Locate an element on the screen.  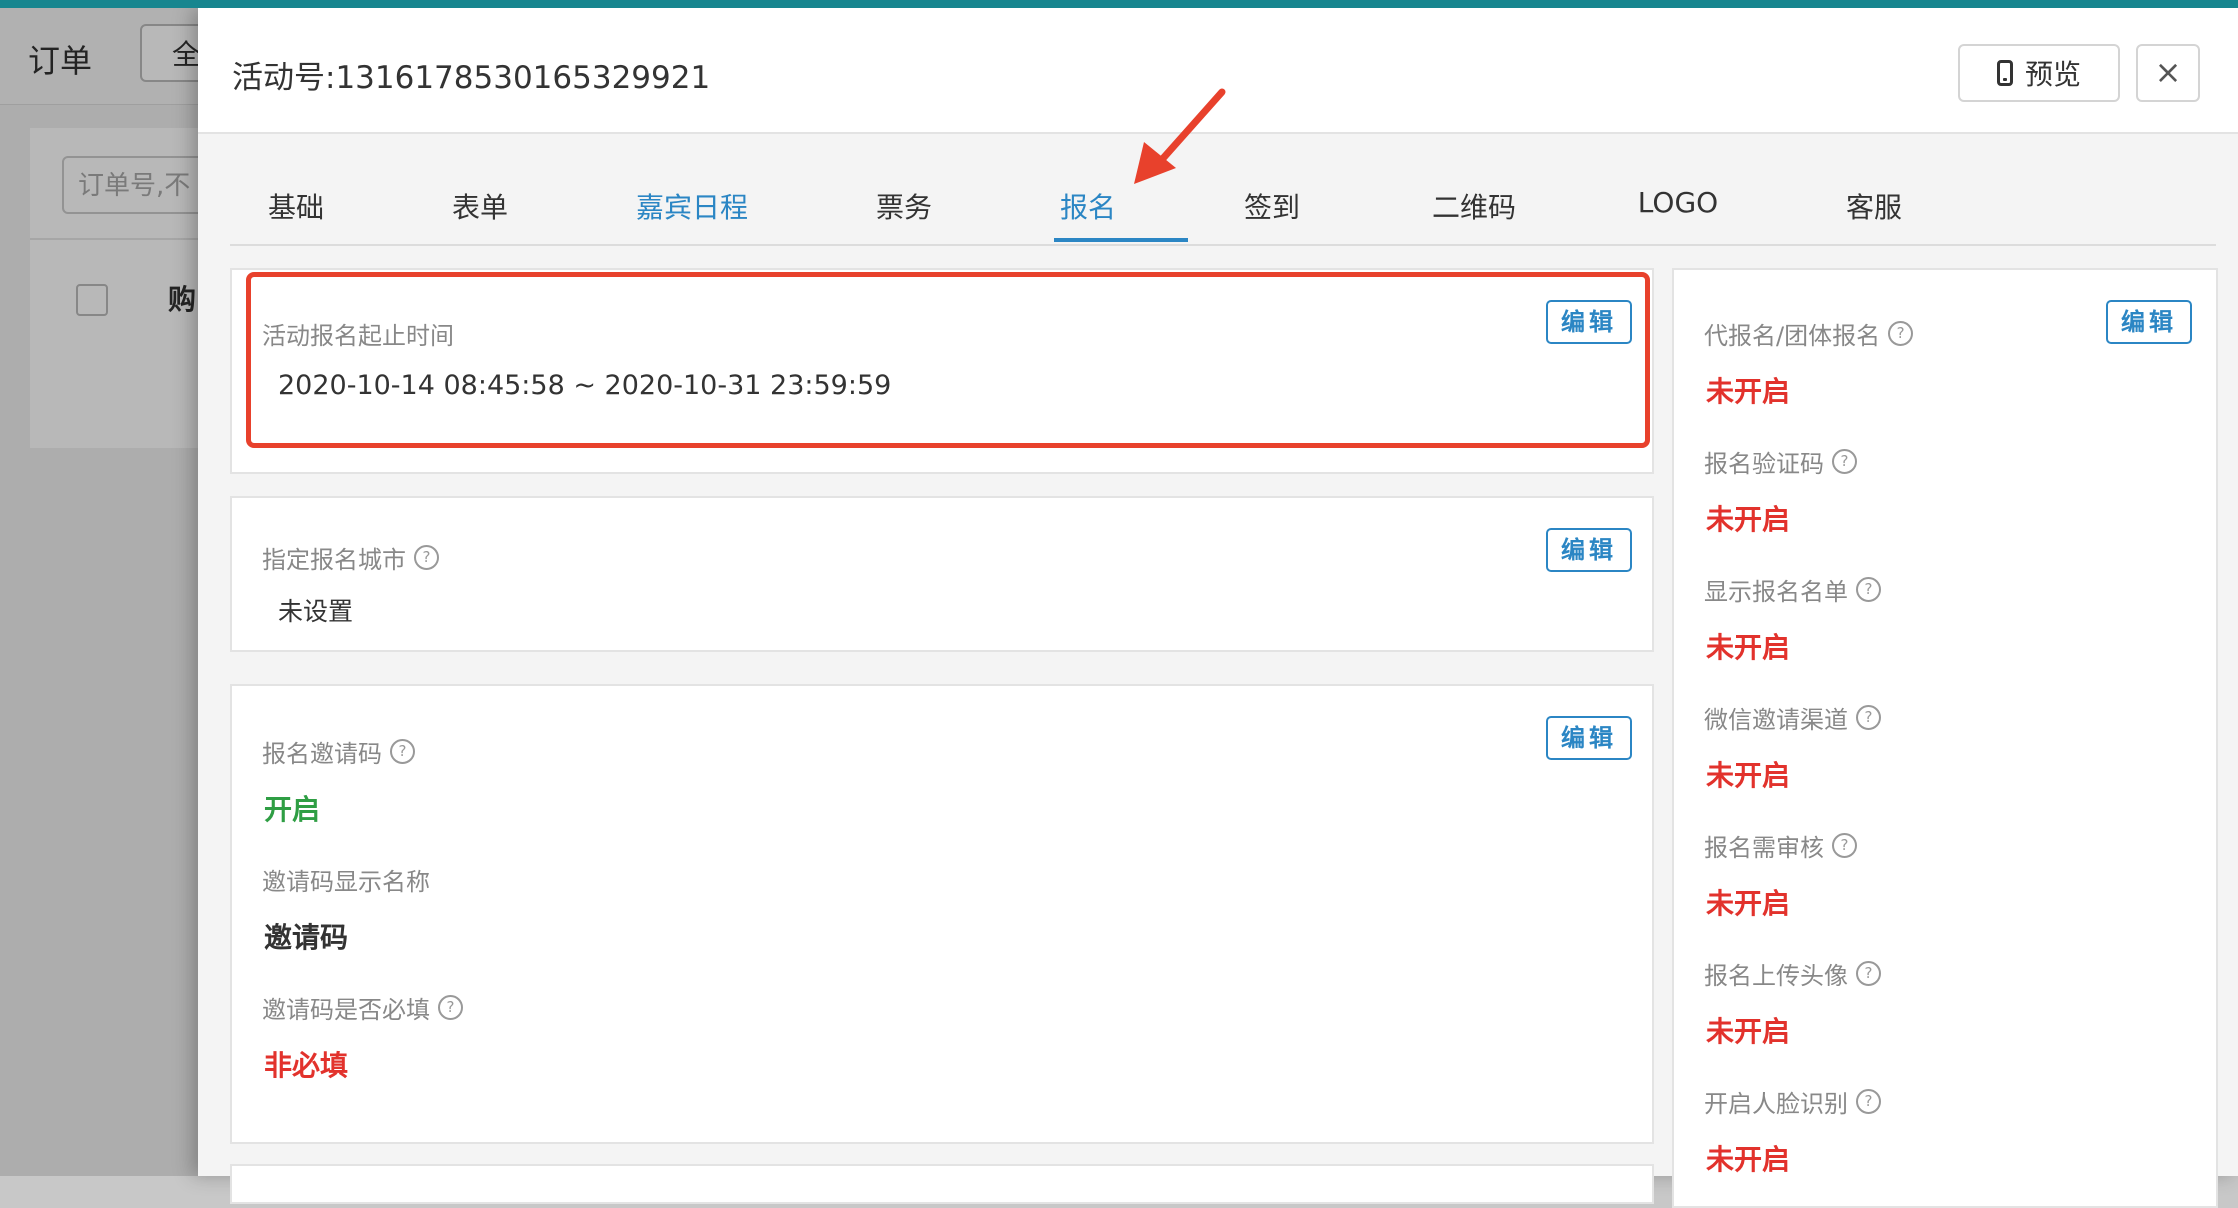
drawer-title: 活动号:1316178530165329921 is located at coordinates (471, 78).